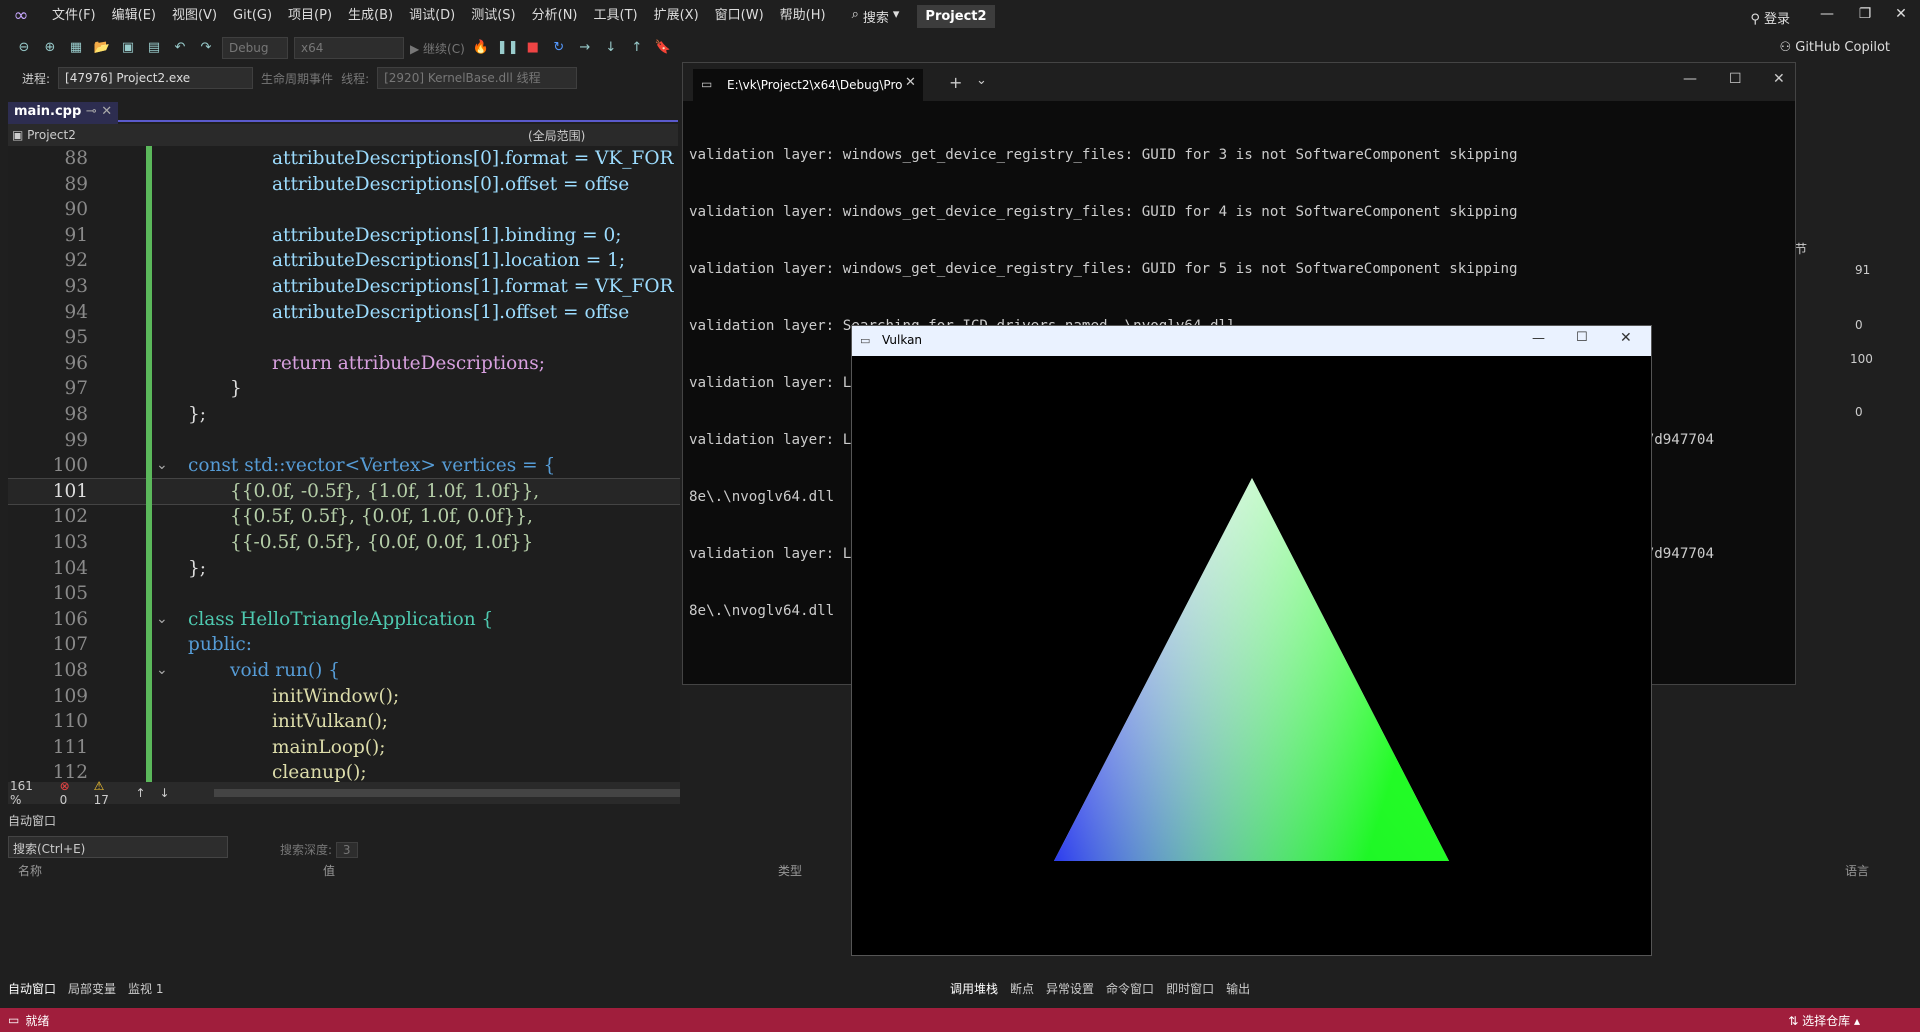 This screenshot has height=1032, width=1920. I want to click on code-line: 96 return attributeDescriptions;, so click(344, 364).